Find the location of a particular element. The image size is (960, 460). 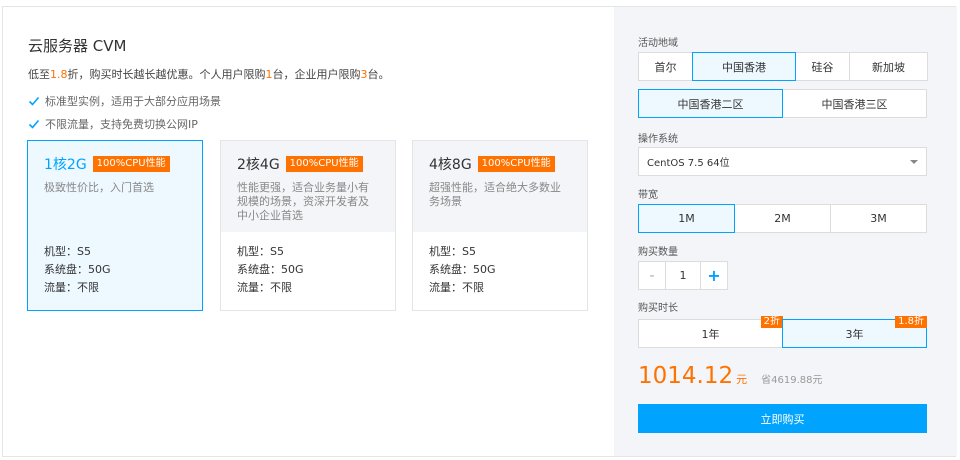

os-select: CentOS 7.5 64位 is located at coordinates (782, 161).